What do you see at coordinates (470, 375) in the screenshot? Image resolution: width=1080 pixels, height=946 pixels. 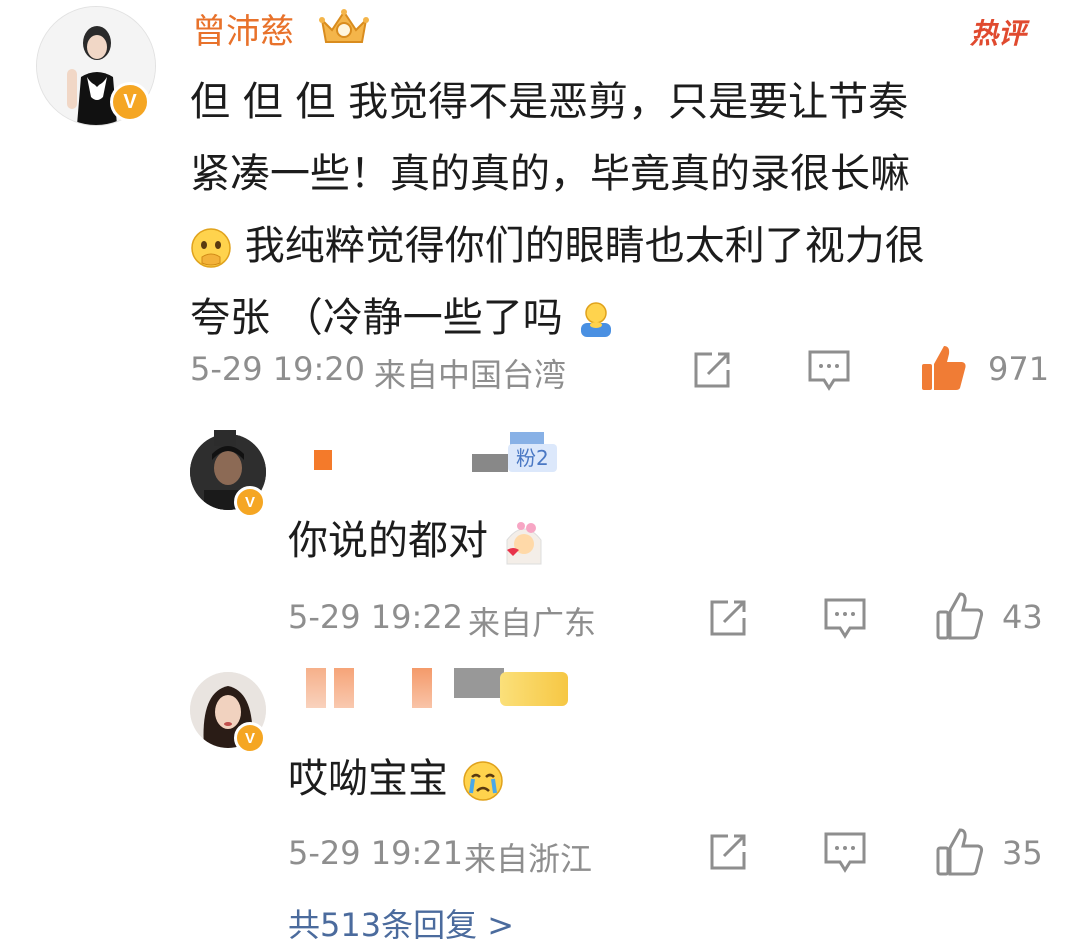 I see `comment-location: 来自中国台湾` at bounding box center [470, 375].